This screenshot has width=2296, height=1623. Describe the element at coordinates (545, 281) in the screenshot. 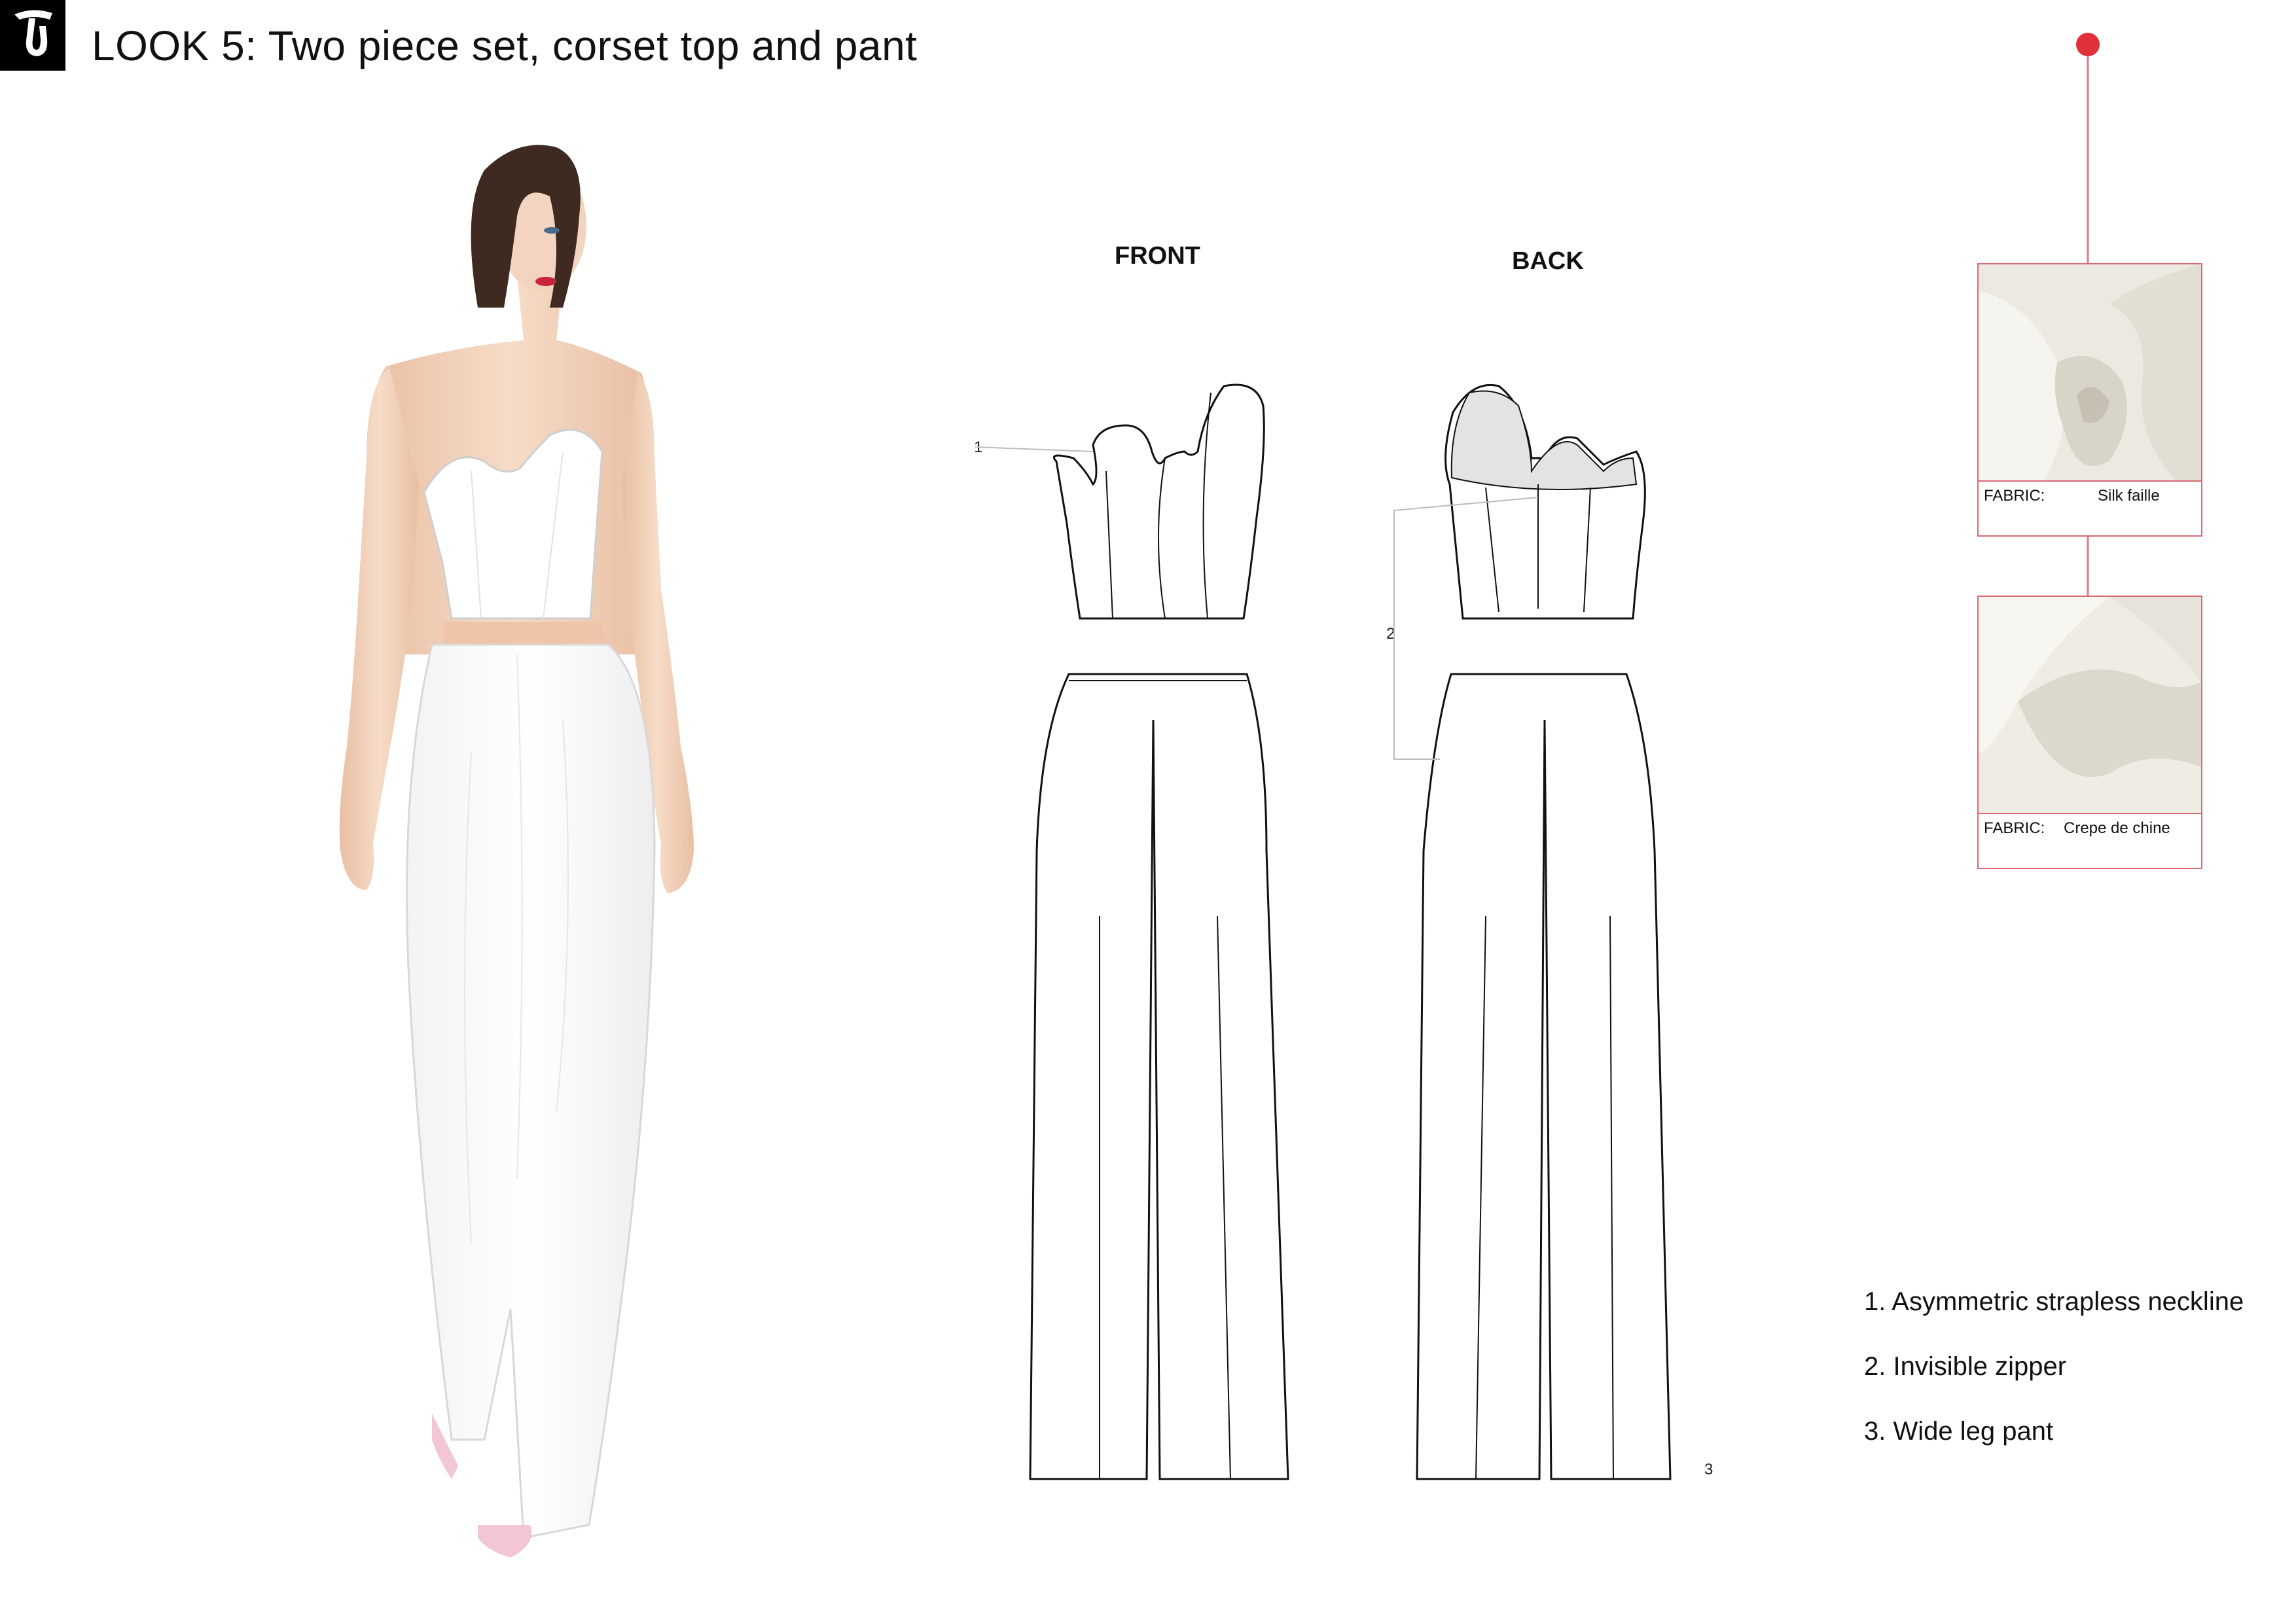

I see `lips` at that location.